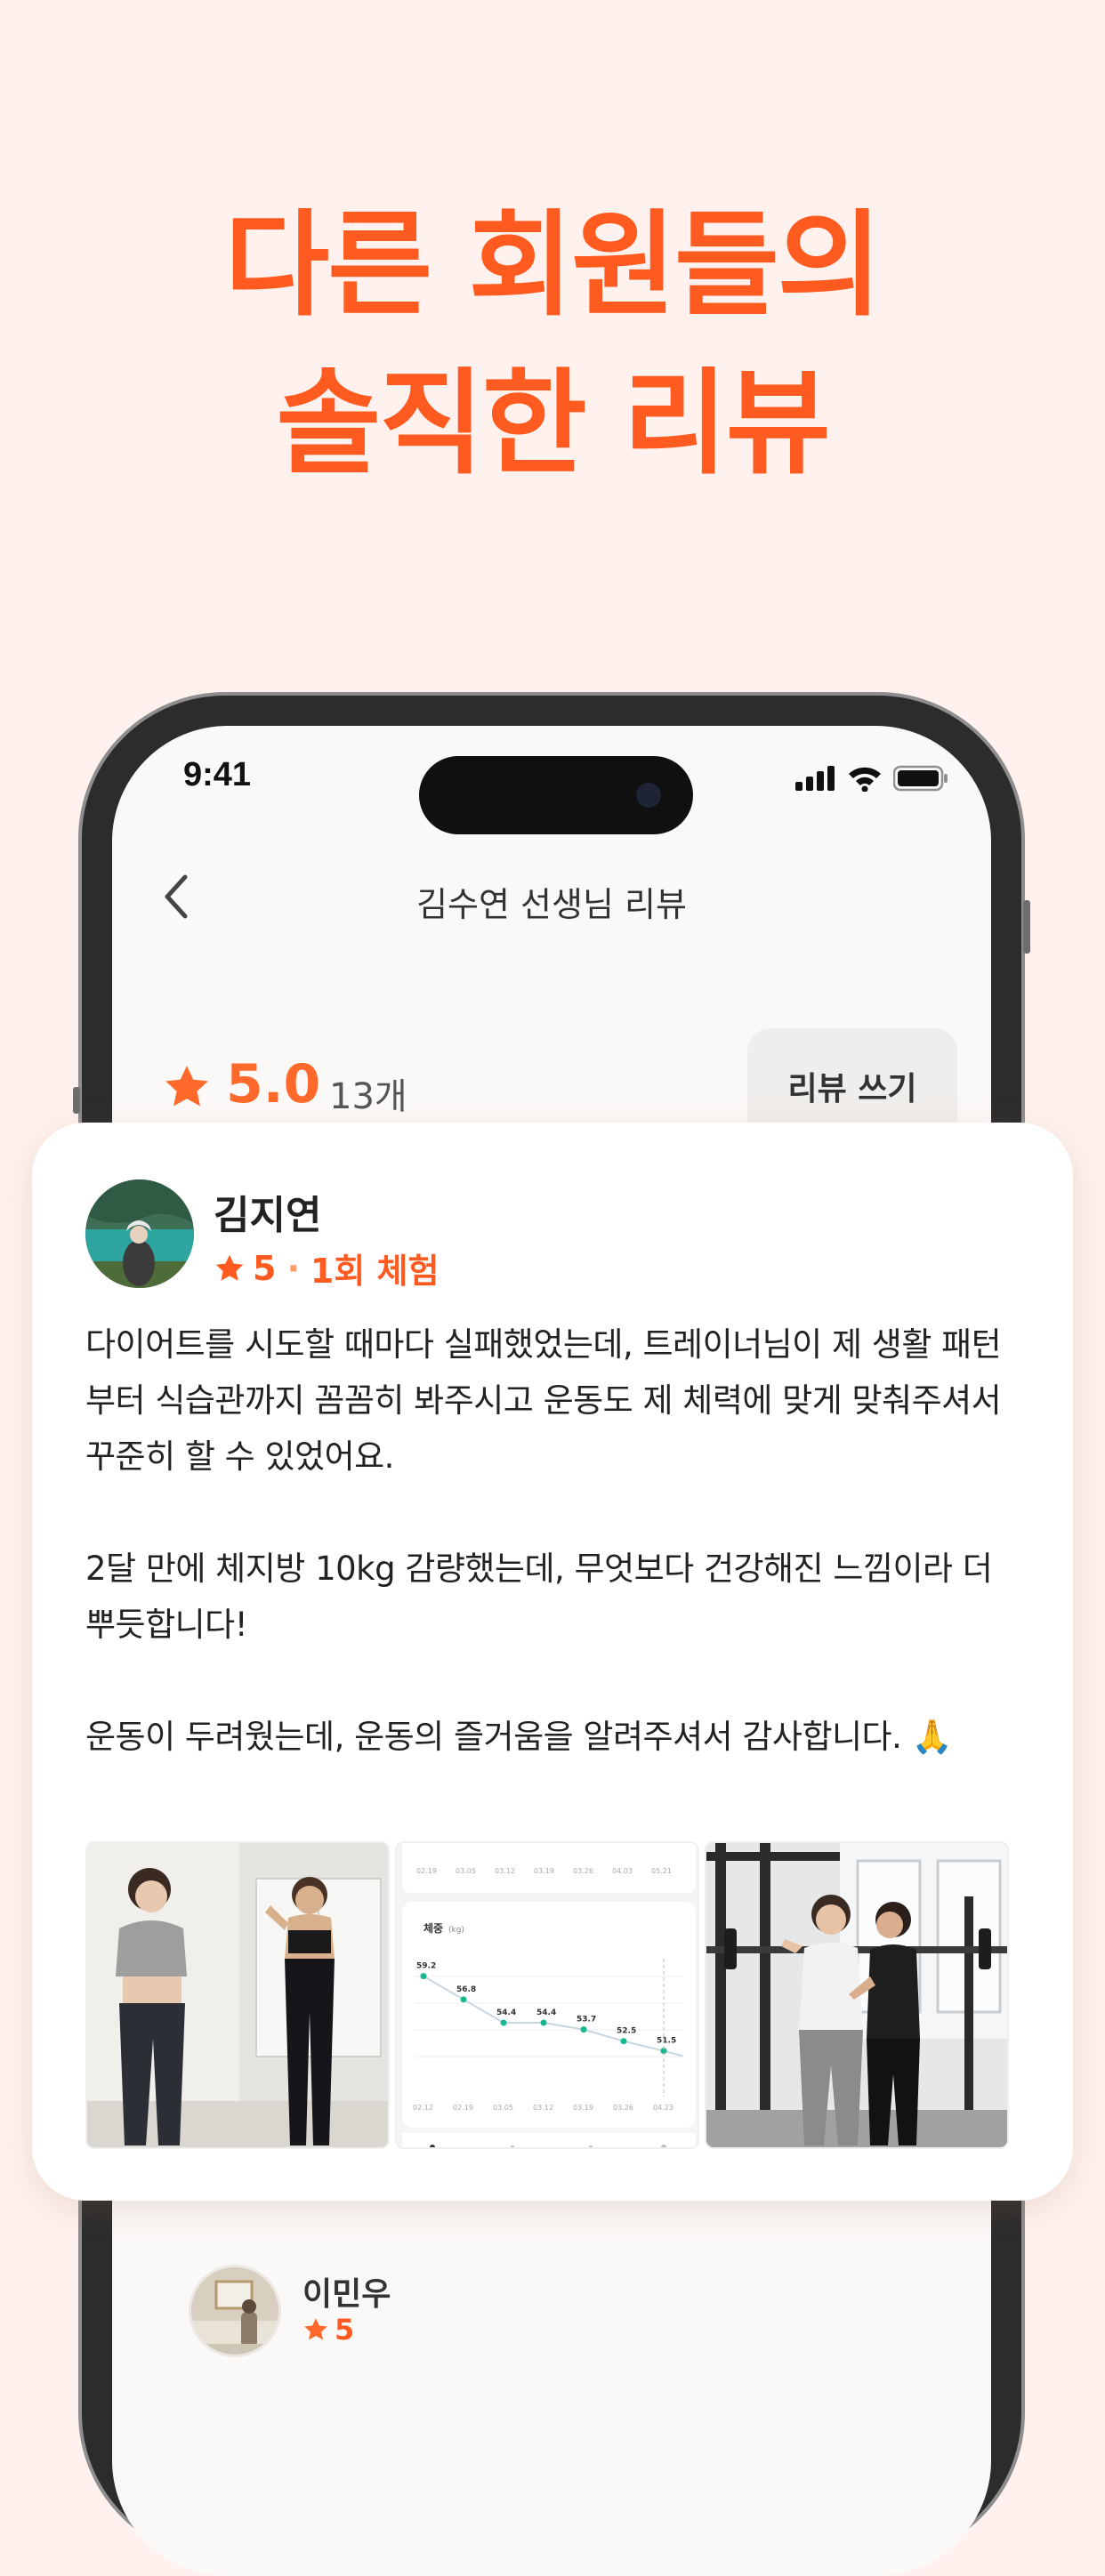 This screenshot has height=2576, width=1105. What do you see at coordinates (217, 774) in the screenshot?
I see `status-time: 9:41` at bounding box center [217, 774].